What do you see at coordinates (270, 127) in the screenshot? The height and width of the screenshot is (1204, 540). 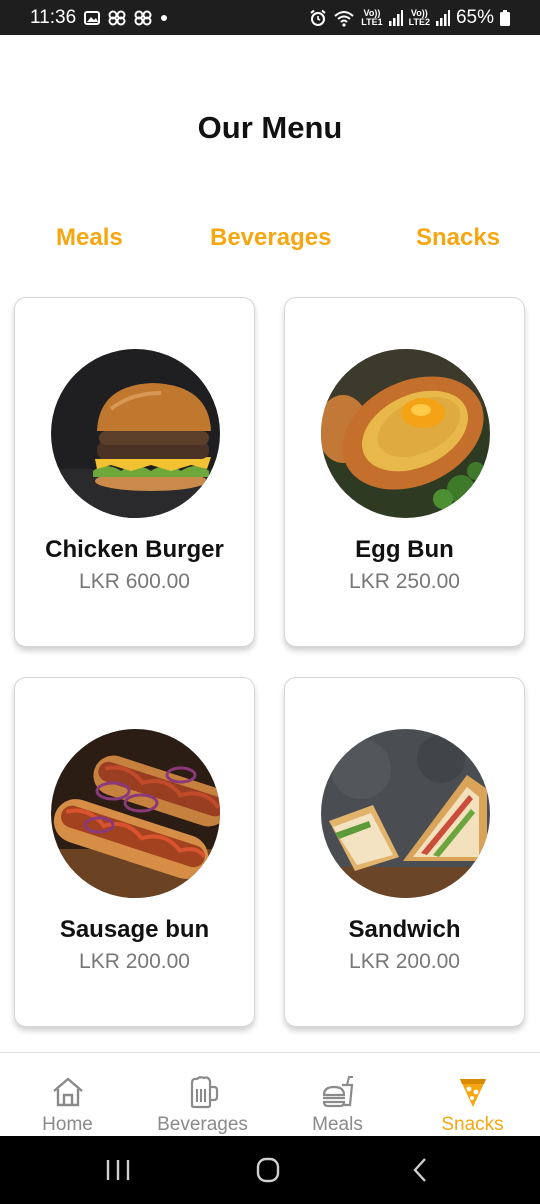 I see `page-title: Our Menu` at bounding box center [270, 127].